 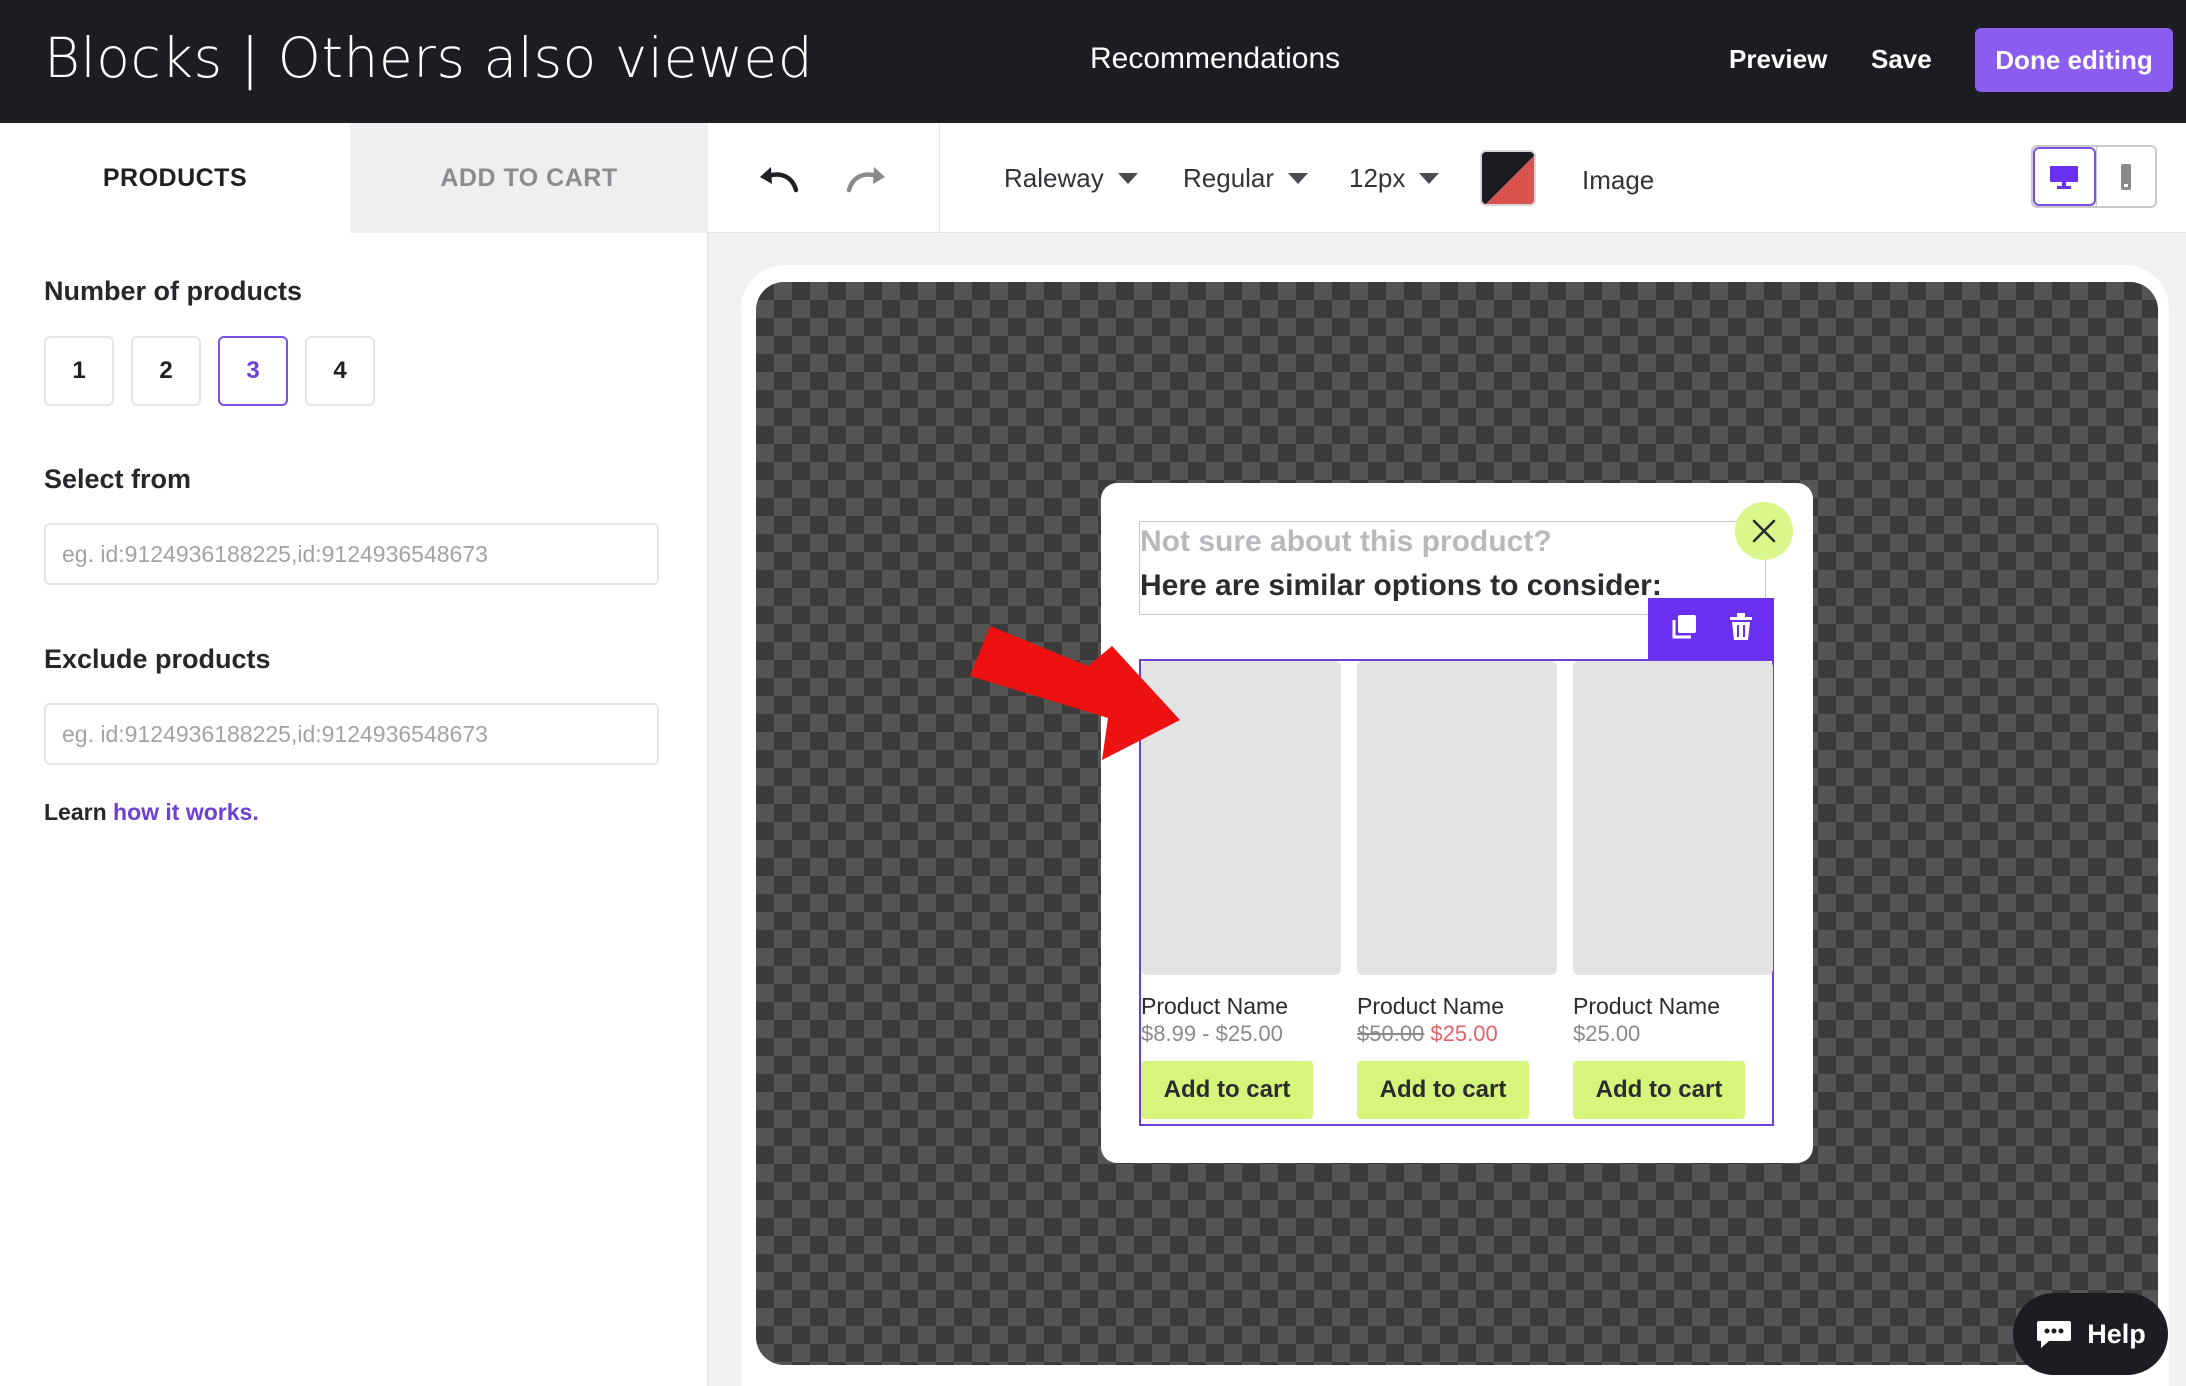 What do you see at coordinates (1346, 541) in the screenshot?
I see `heading-line-1: Not sure about this product?` at bounding box center [1346, 541].